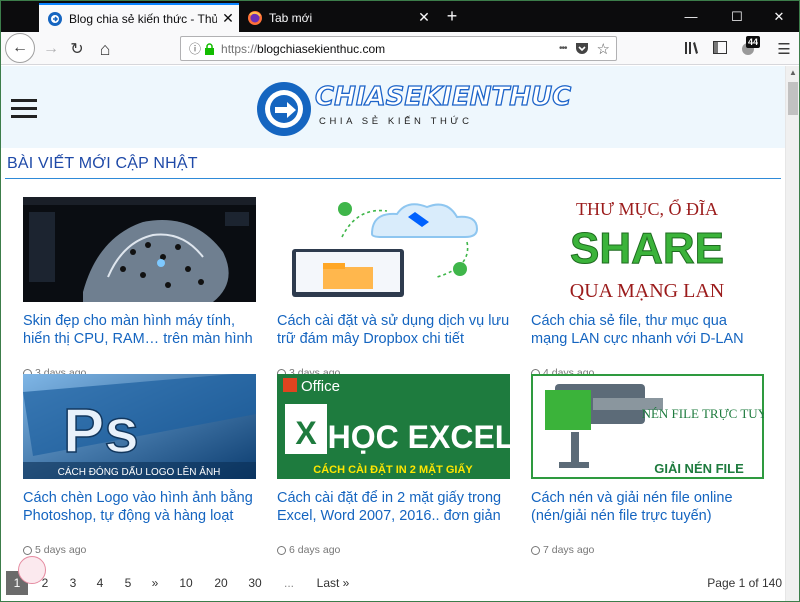 The width and height of the screenshot is (800, 602). I want to click on floating-action-icon, so click(32, 570).